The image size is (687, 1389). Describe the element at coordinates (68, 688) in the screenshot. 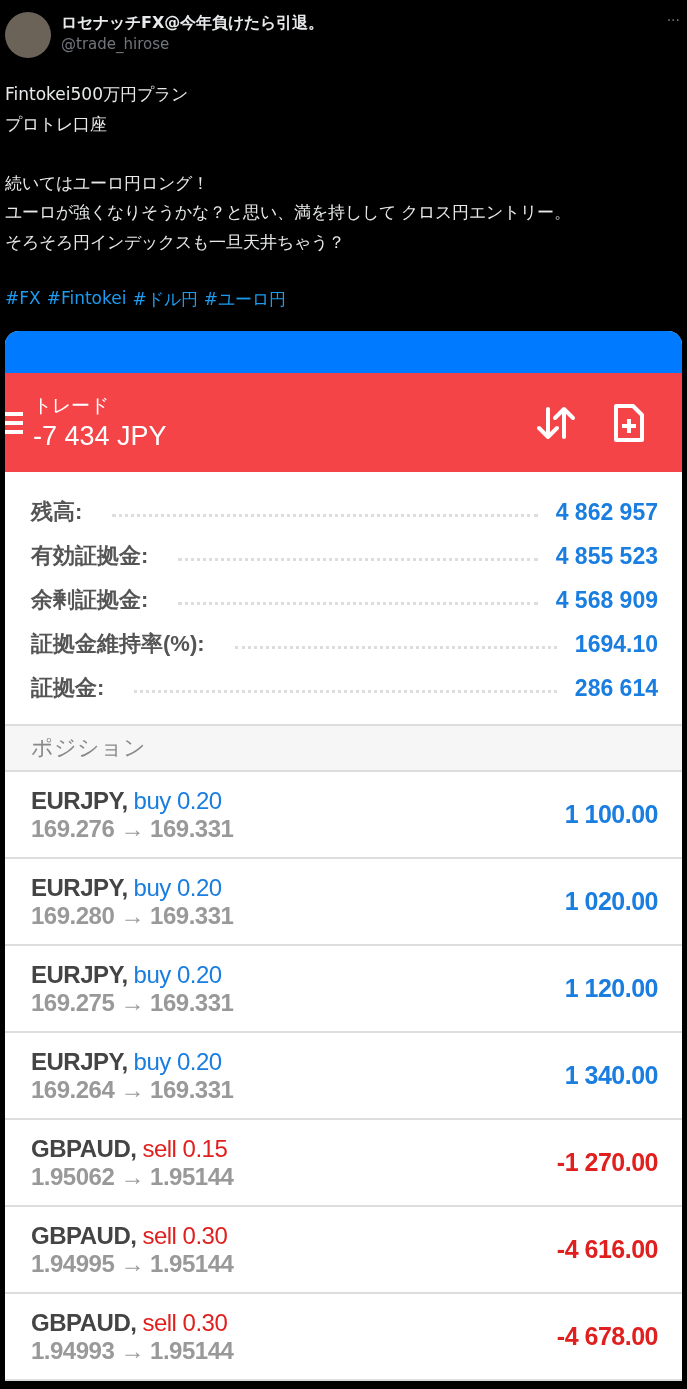

I see `summary-label: 証拠金:` at that location.